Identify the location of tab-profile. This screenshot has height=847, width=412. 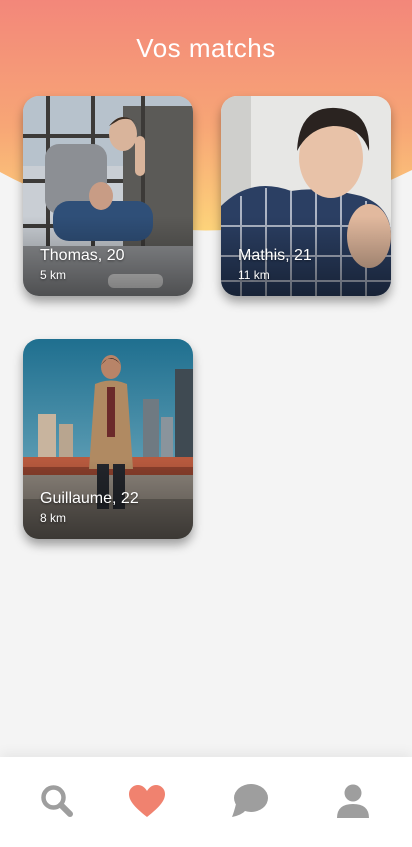
(353, 801).